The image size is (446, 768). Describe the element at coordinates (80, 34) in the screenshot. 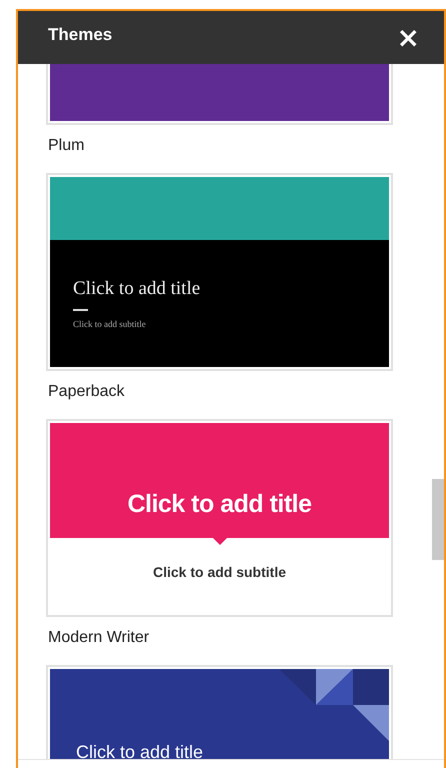

I see `panel-title: Themes` at that location.